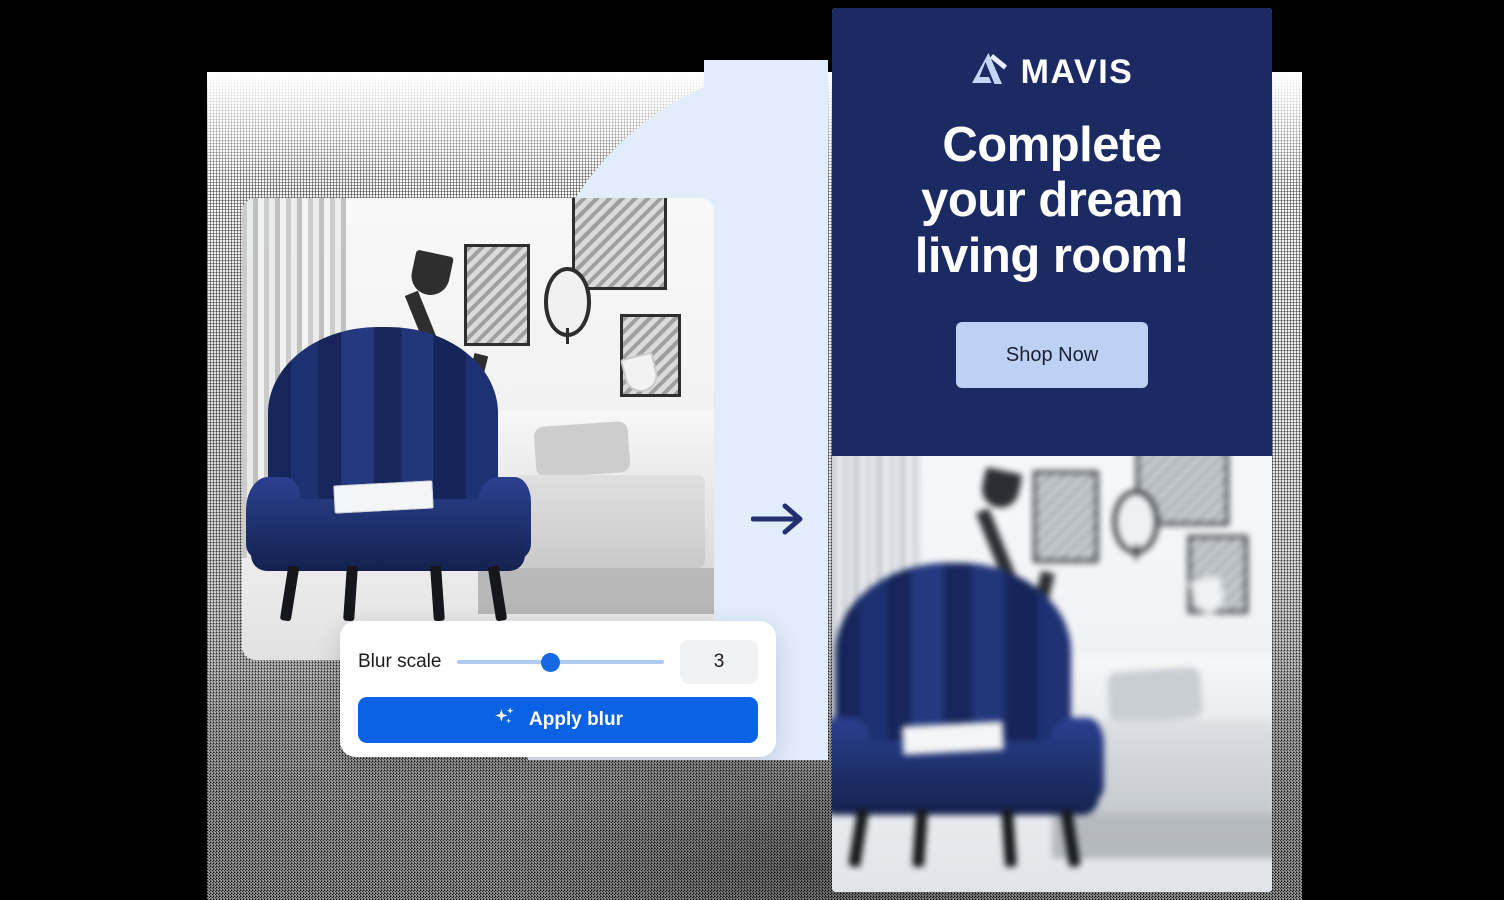 The height and width of the screenshot is (900, 1504). I want to click on after-image-preview-blurred, so click(1052, 674).